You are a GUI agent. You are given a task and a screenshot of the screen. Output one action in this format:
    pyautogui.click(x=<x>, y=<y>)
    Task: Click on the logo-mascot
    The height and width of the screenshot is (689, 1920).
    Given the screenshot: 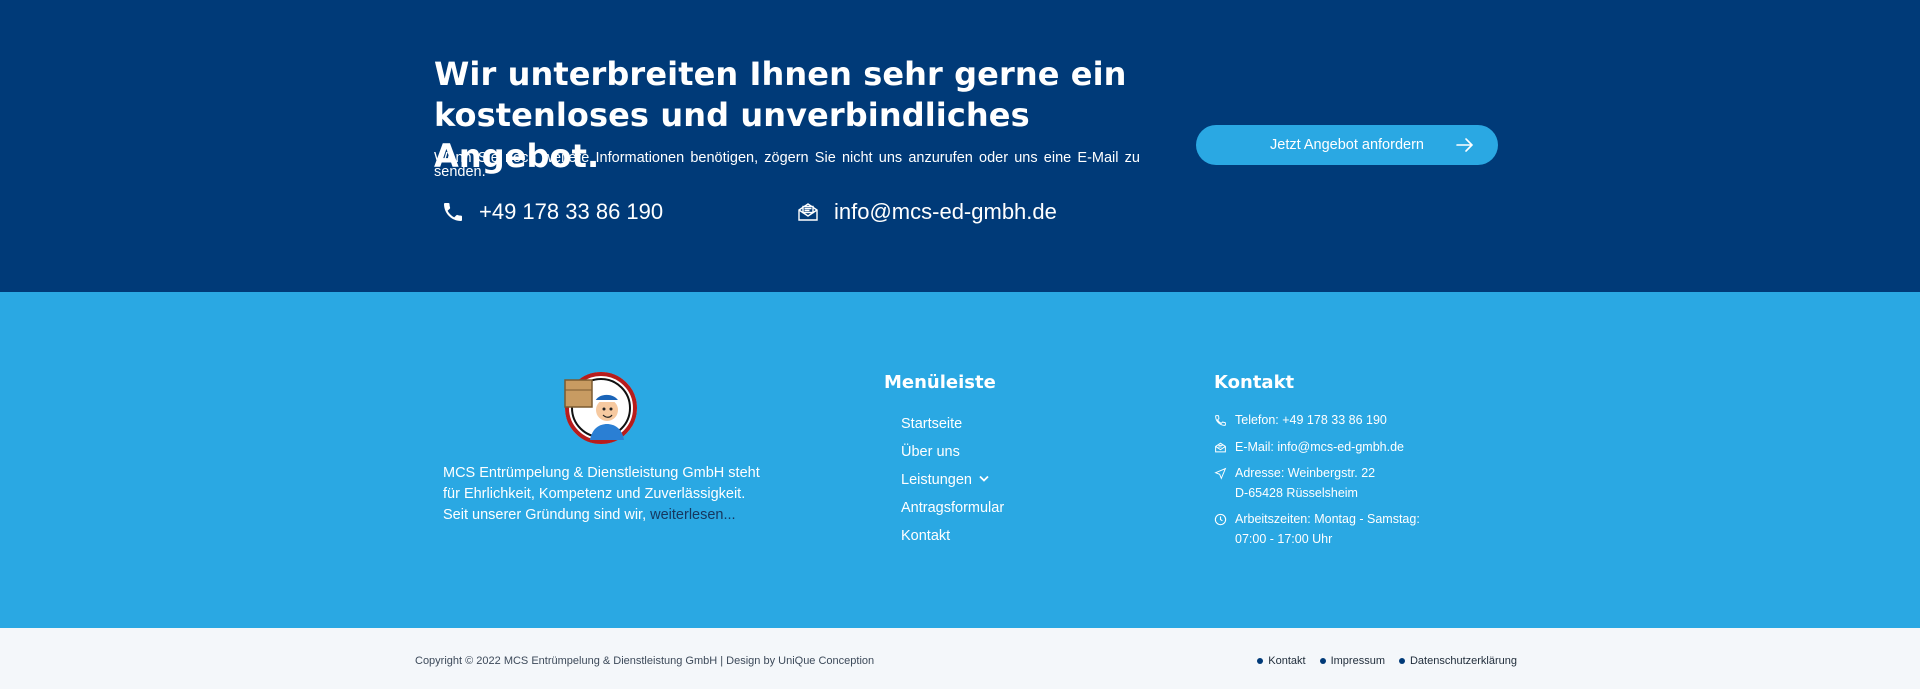 What is the action you would take?
    pyautogui.click(x=601, y=408)
    